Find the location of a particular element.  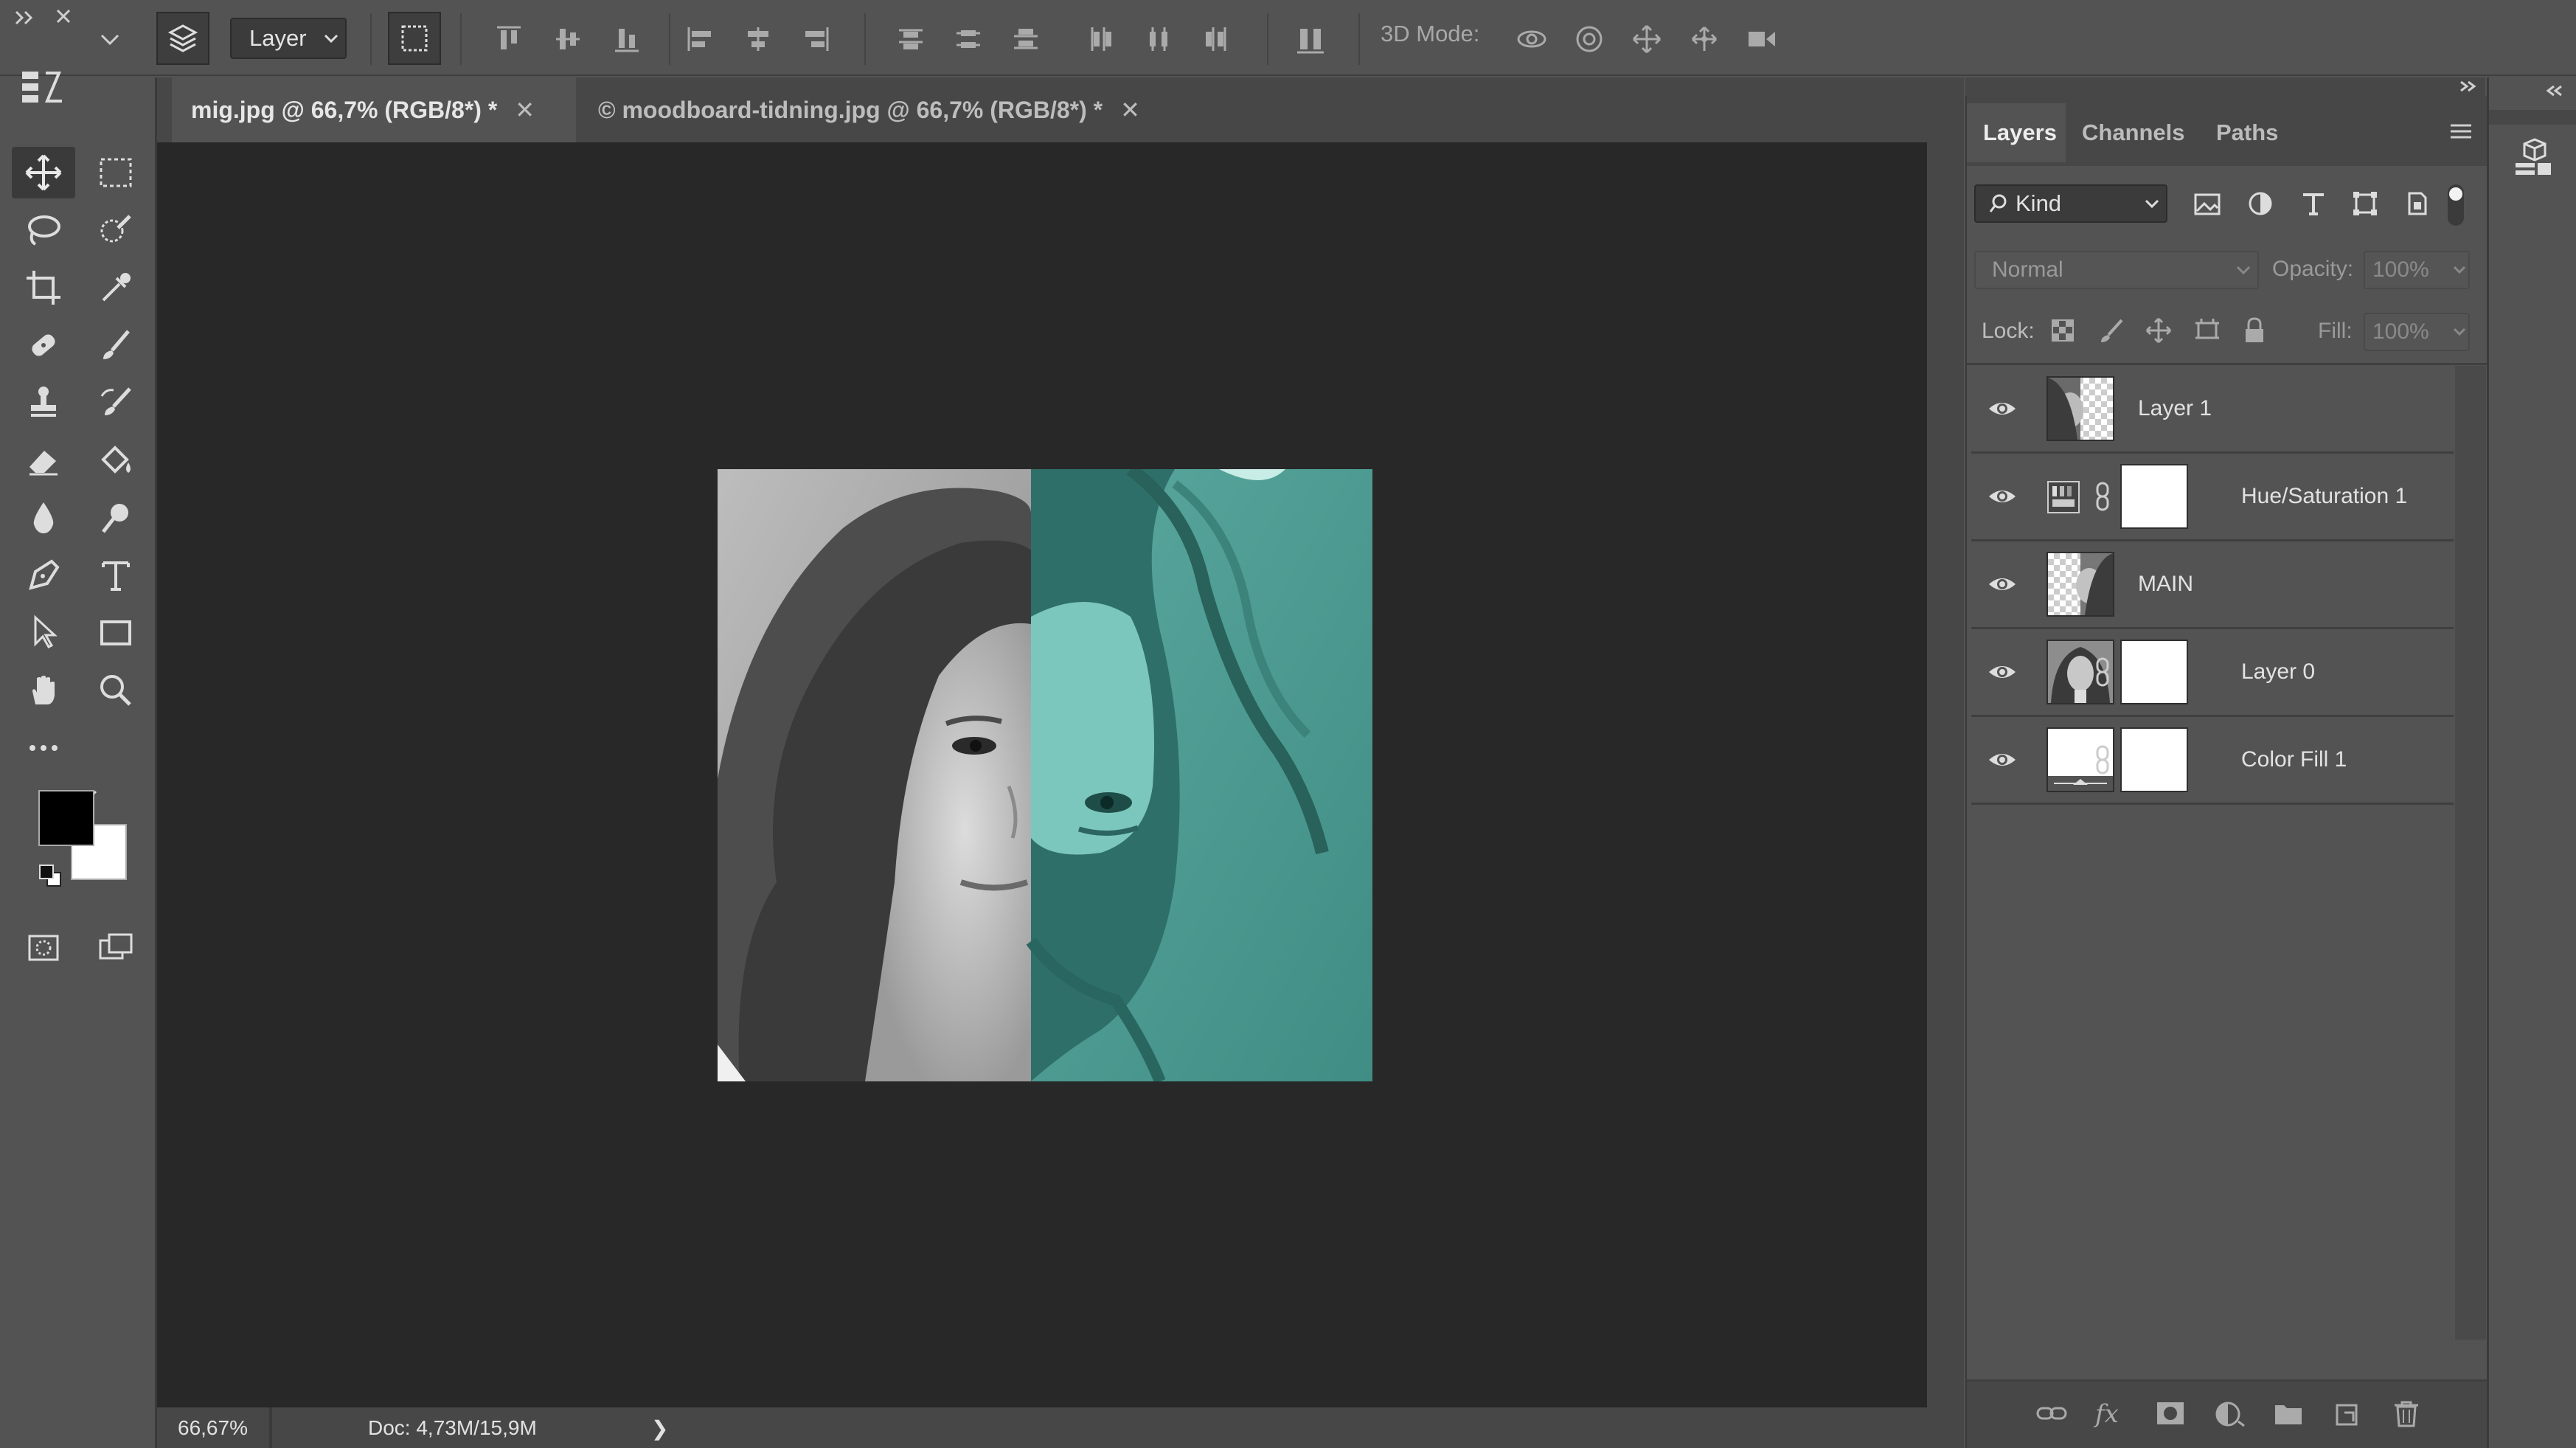

new-group-folder-icon is located at coordinates (2288, 1414).